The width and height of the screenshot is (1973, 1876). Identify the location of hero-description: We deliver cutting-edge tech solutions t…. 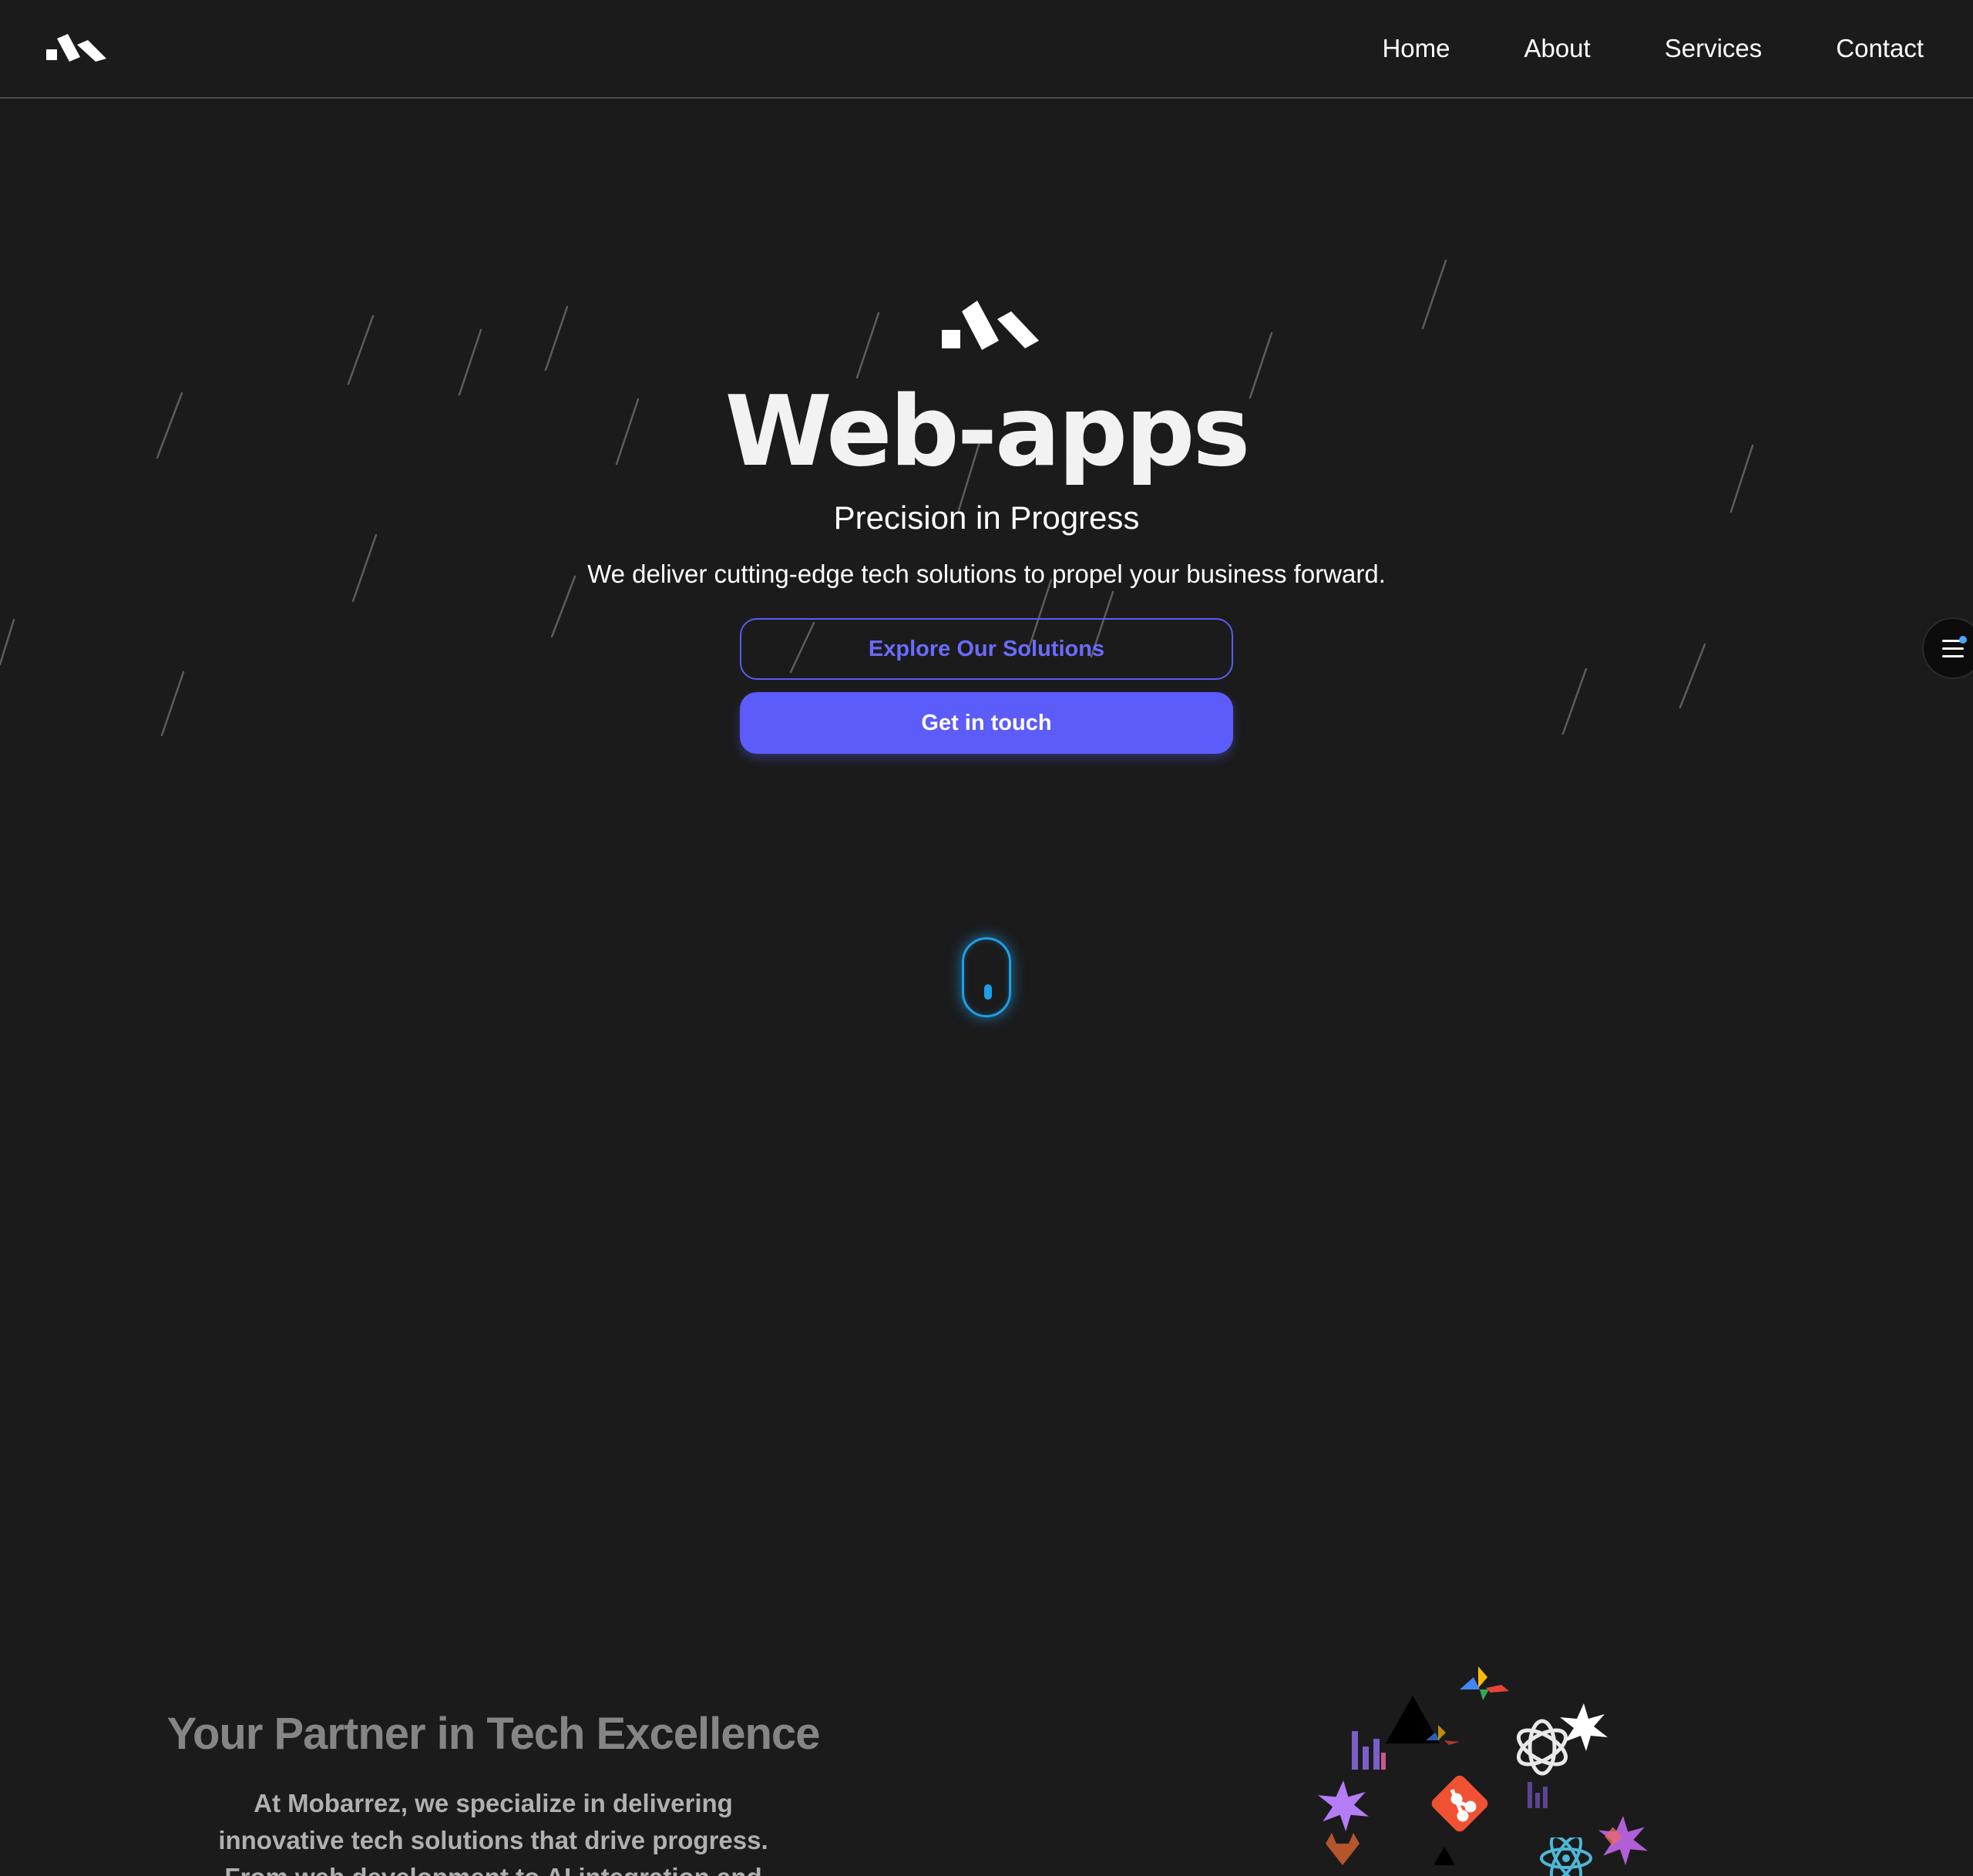
(986, 574).